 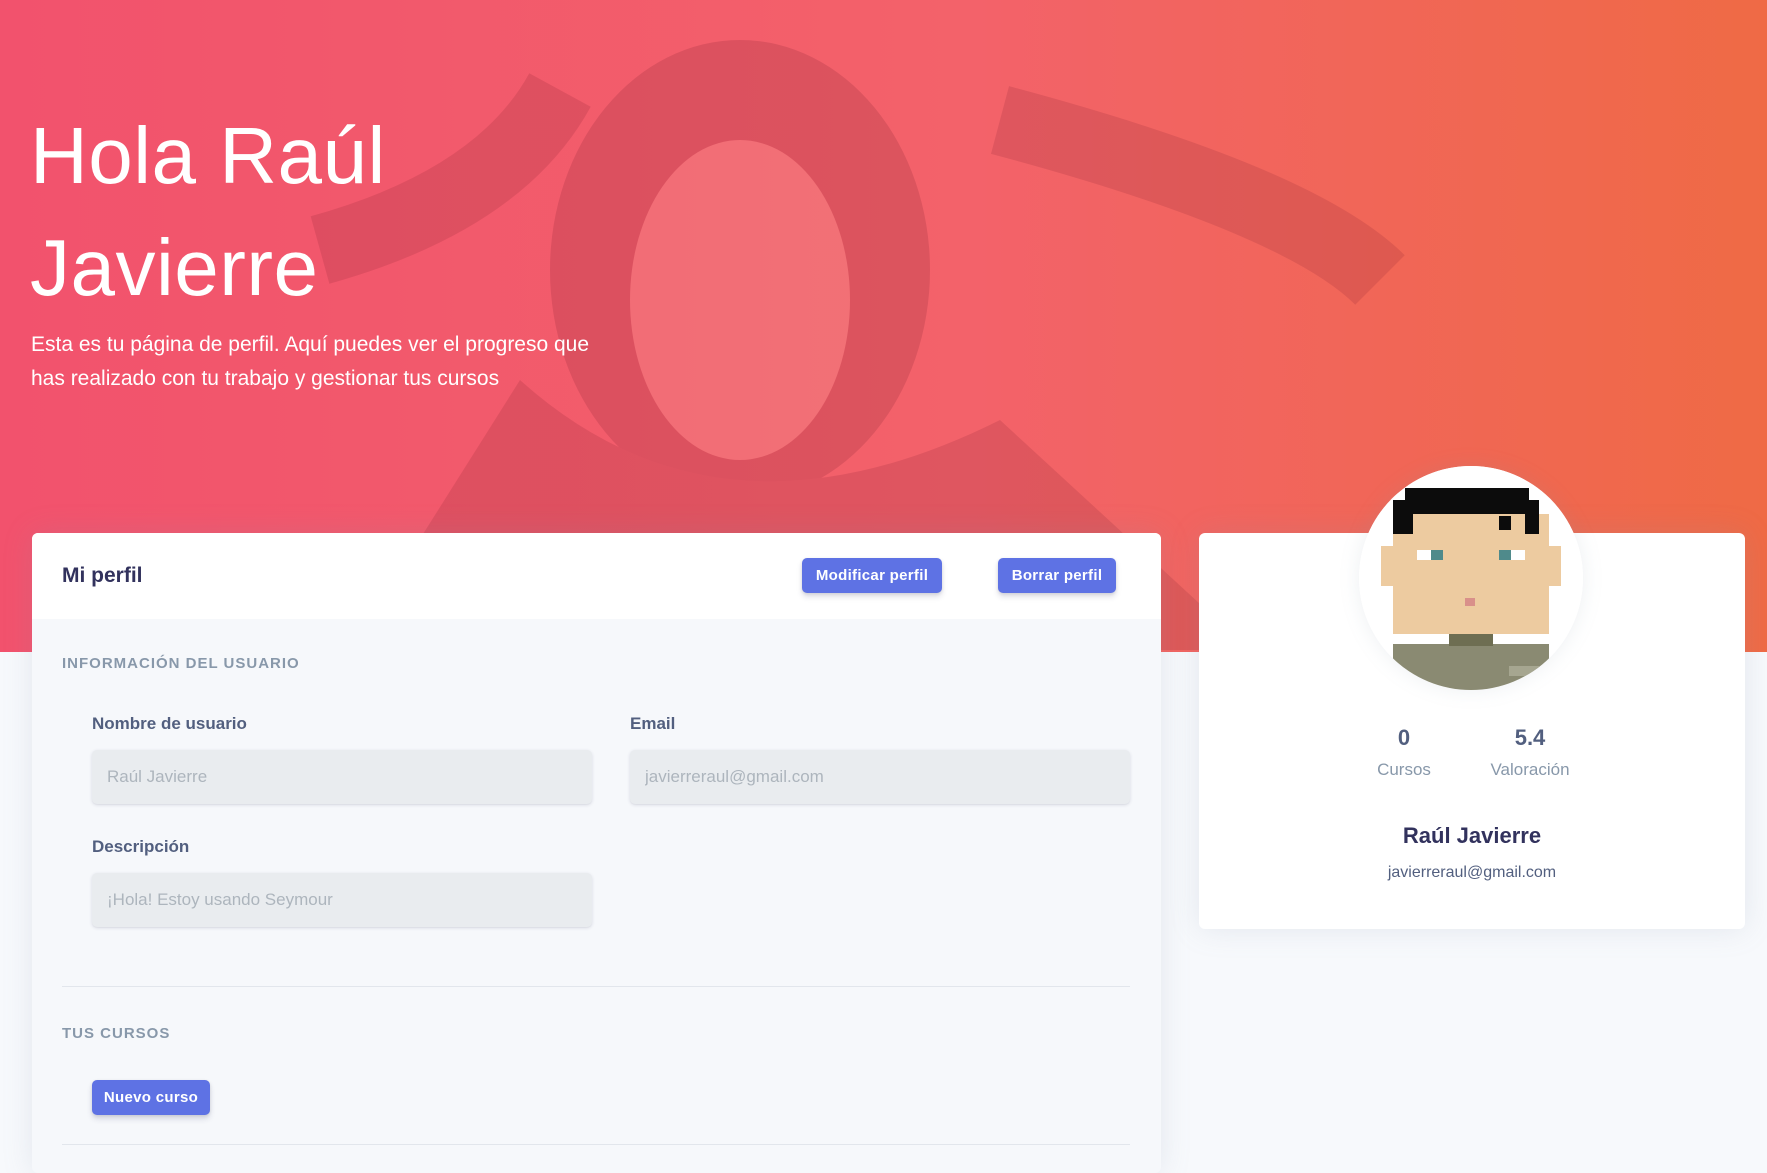 What do you see at coordinates (1530, 769) in the screenshot?
I see `rating-label: Valoración` at bounding box center [1530, 769].